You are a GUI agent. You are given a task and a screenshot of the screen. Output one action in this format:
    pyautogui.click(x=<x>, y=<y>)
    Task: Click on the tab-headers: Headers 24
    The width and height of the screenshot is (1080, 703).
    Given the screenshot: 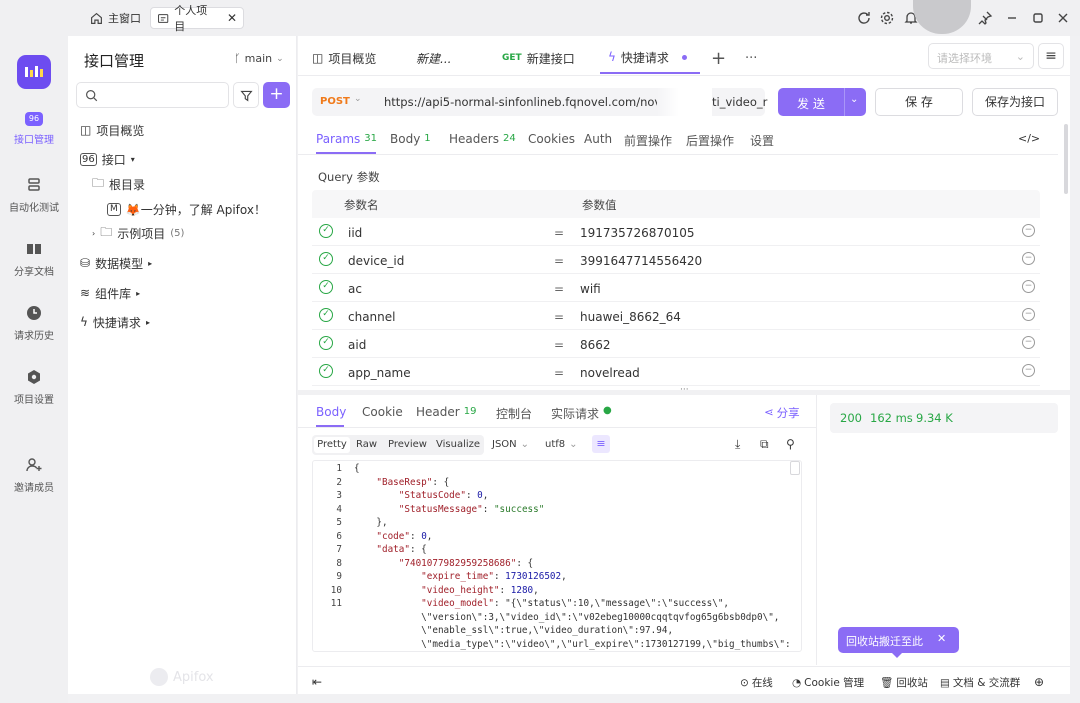 What is the action you would take?
    pyautogui.click(x=482, y=139)
    